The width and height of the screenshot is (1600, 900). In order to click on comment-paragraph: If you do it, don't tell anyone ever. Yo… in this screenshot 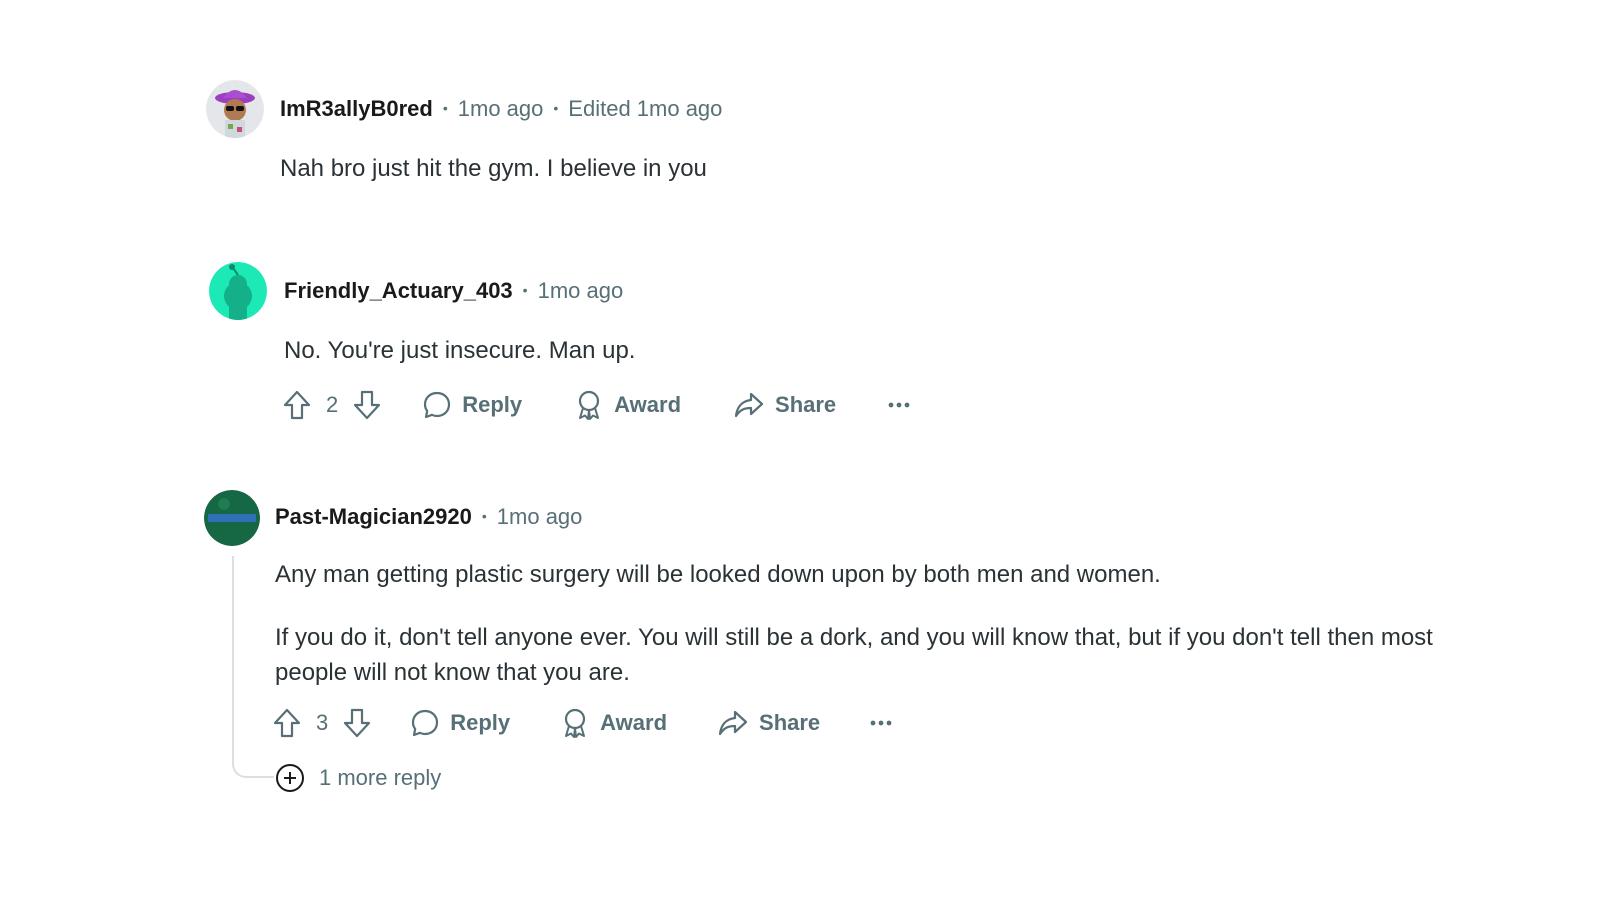, I will do `click(854, 655)`.